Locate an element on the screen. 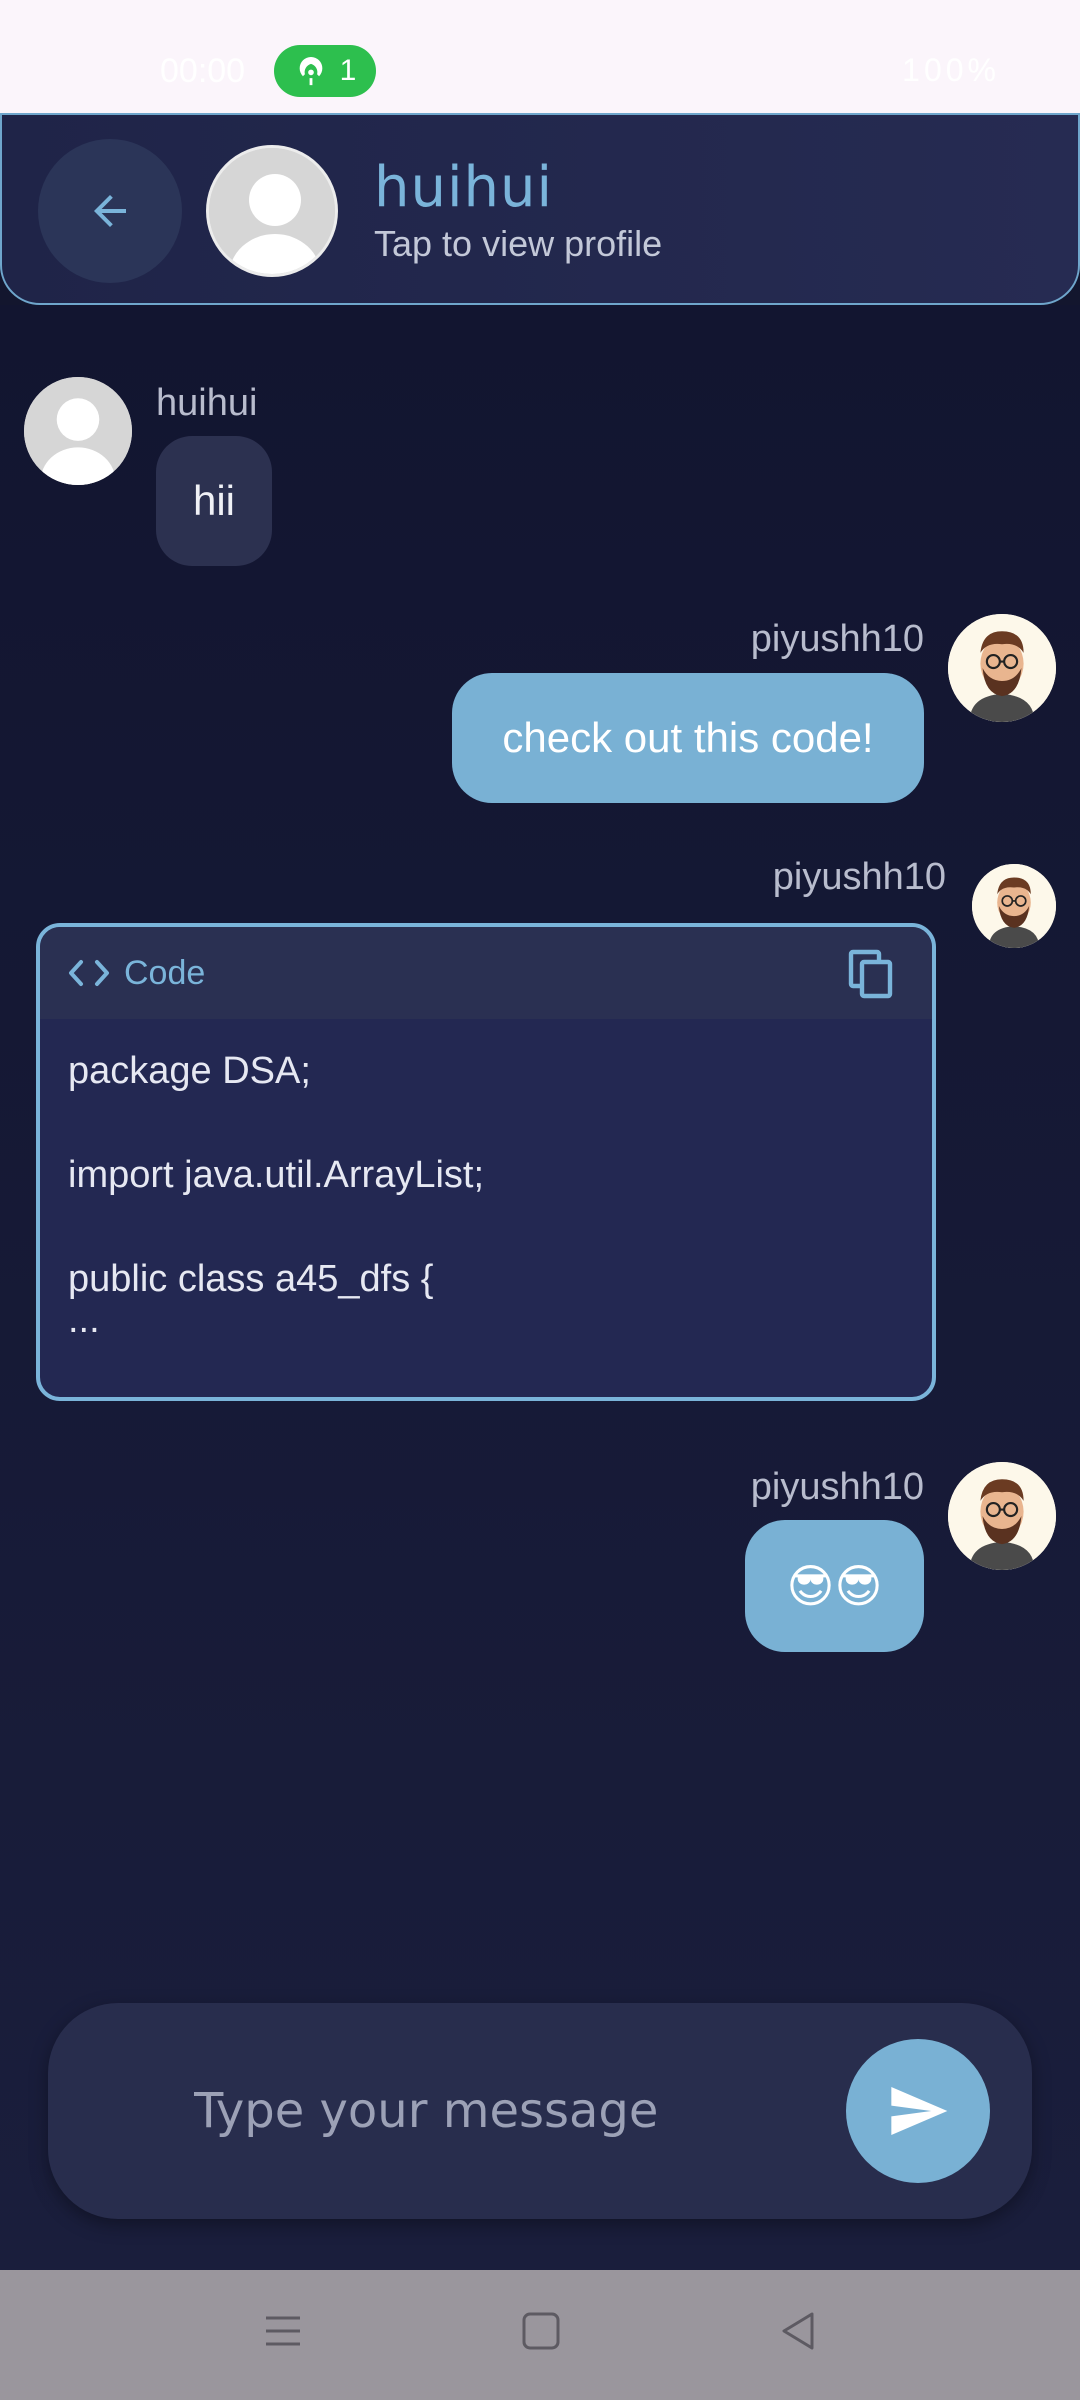 Image resolution: width=1080 pixels, height=2400 pixels. copy-icon is located at coordinates (872, 975).